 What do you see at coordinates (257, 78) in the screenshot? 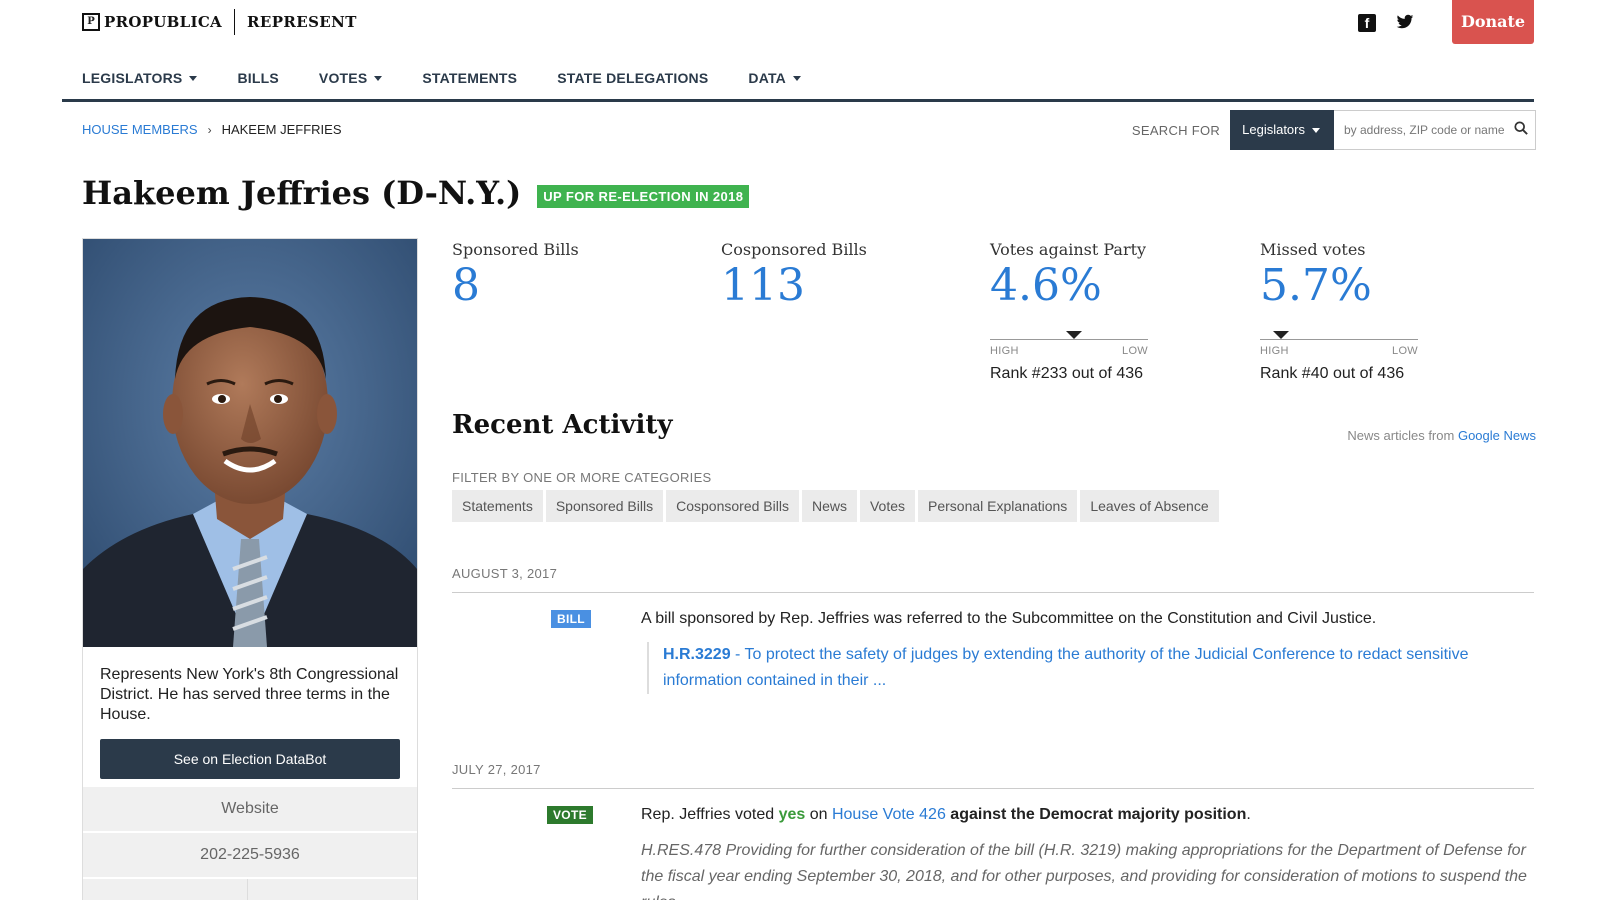
I see `nav-item-bills: BILLS` at bounding box center [257, 78].